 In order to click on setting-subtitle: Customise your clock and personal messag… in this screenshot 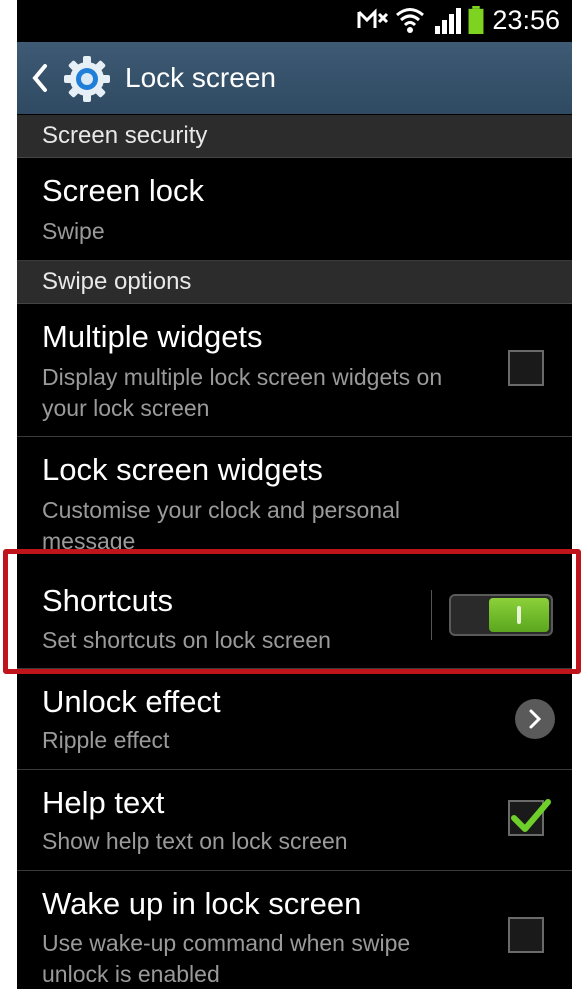, I will do `click(221, 523)`.